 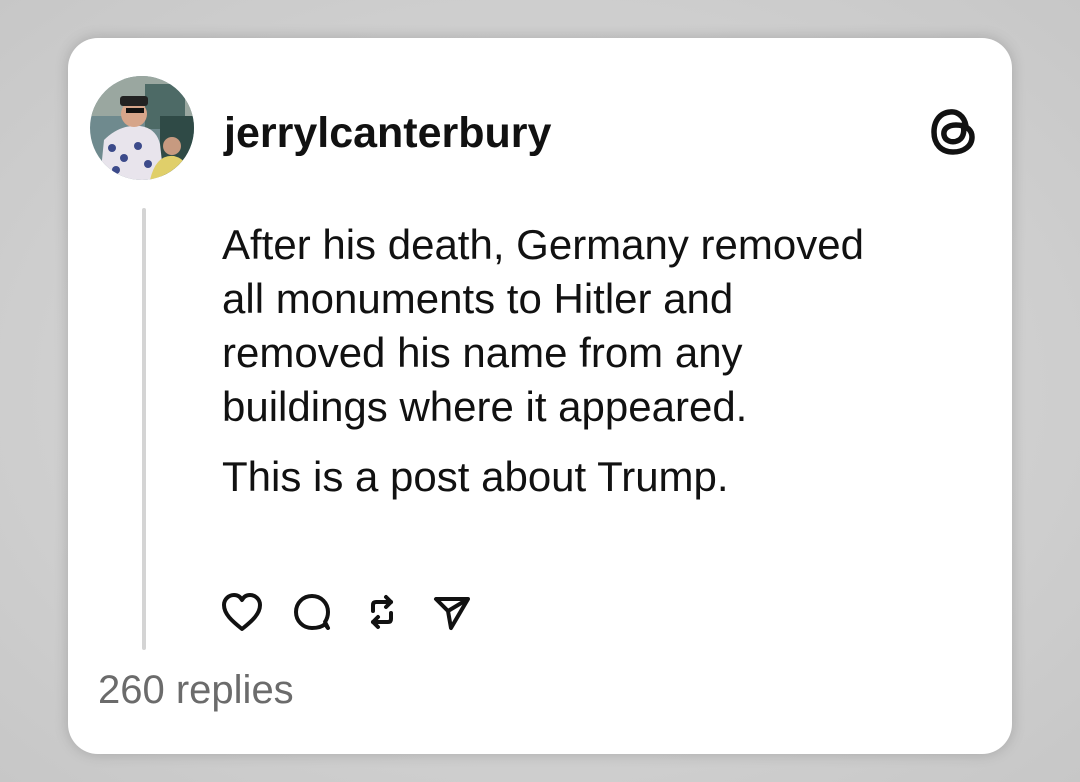 I want to click on repost-button, so click(x=382, y=612).